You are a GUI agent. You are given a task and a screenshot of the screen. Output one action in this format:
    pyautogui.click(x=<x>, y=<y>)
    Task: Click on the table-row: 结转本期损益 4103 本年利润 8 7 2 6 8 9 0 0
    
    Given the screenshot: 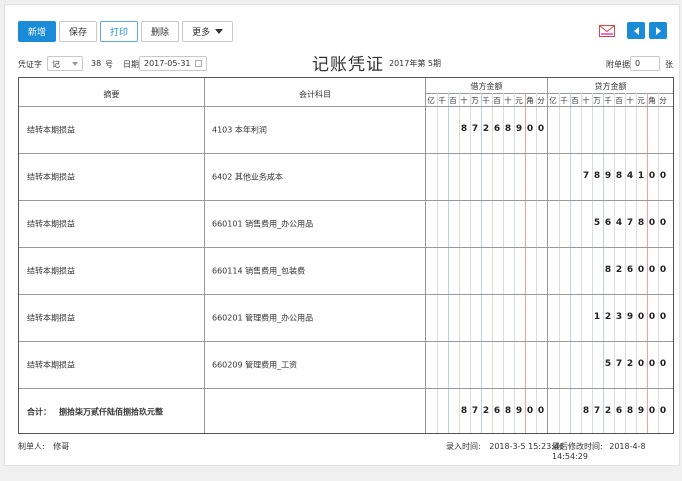 What is the action you would take?
    pyautogui.click(x=346, y=129)
    